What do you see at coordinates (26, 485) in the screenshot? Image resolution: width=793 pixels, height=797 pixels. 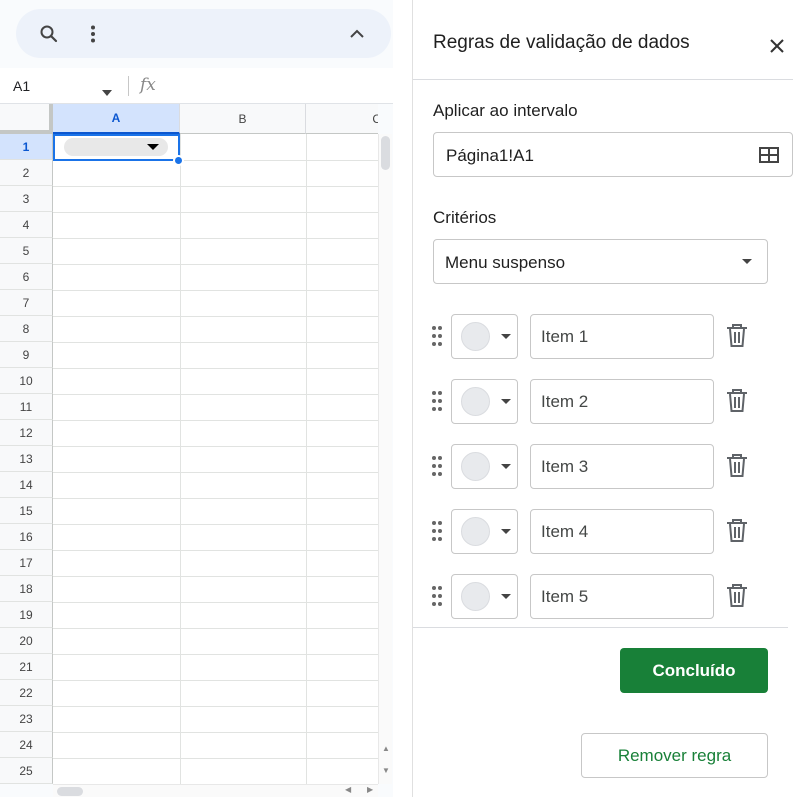 I see `row-header: 14` at bounding box center [26, 485].